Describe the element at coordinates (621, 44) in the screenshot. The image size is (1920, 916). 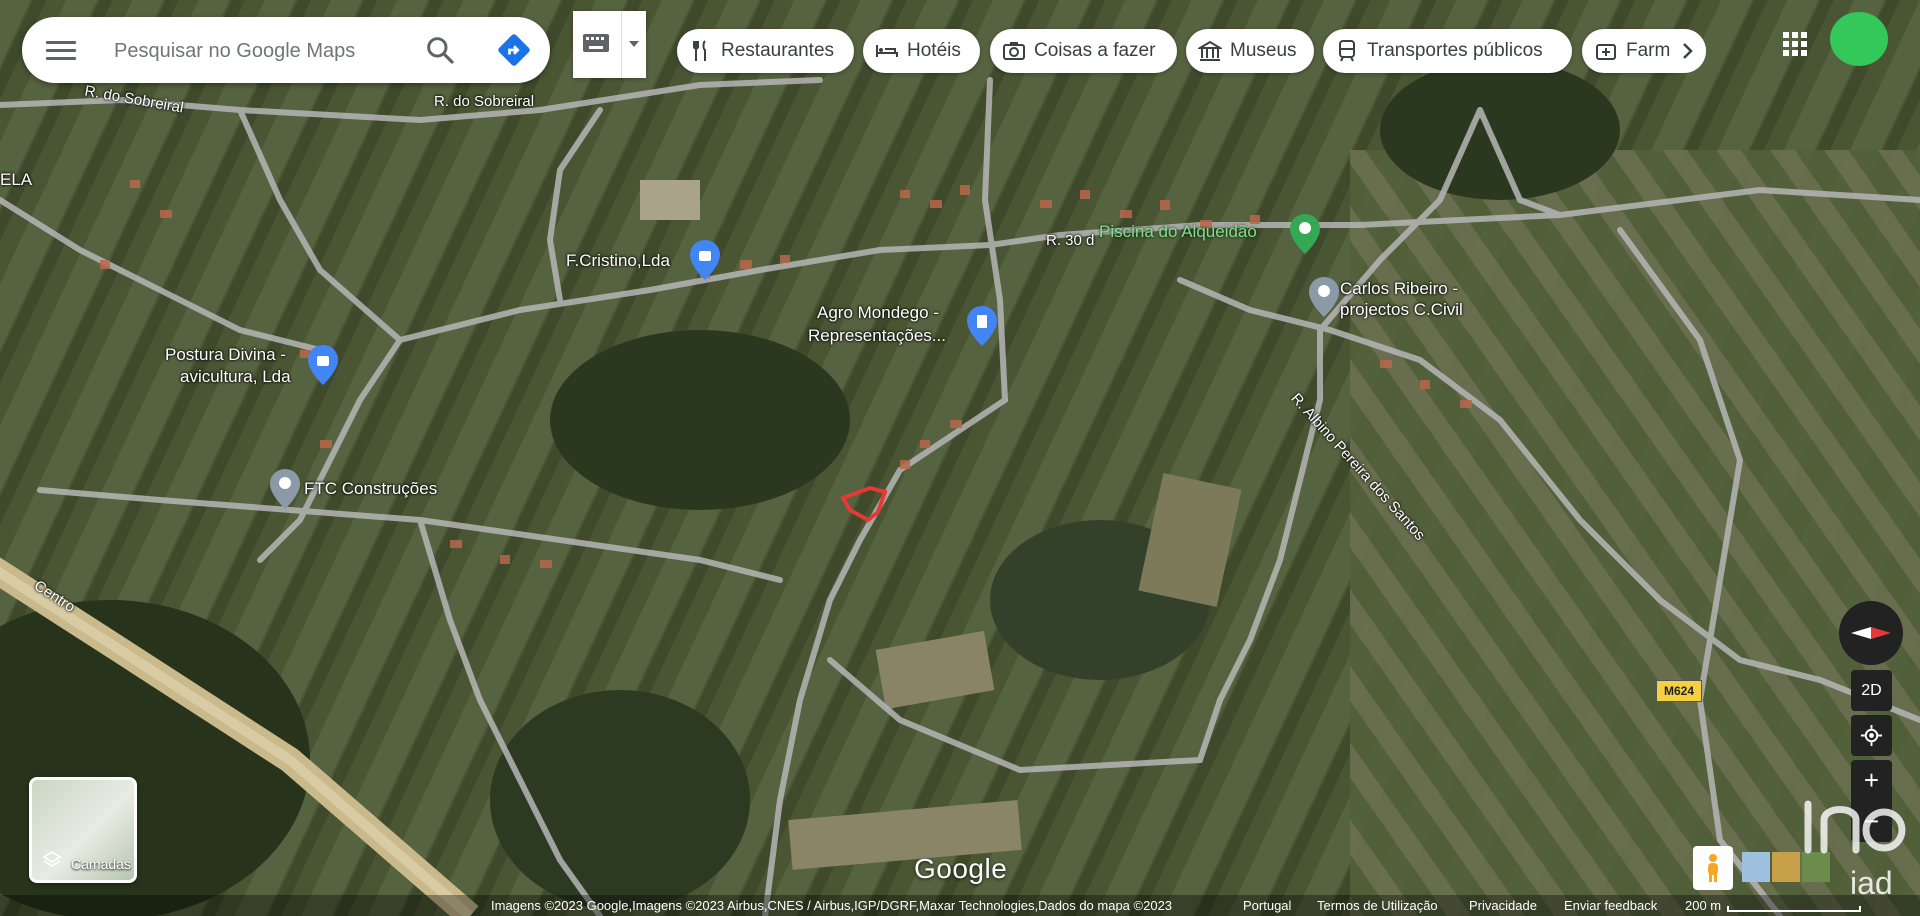
I see `divider` at that location.